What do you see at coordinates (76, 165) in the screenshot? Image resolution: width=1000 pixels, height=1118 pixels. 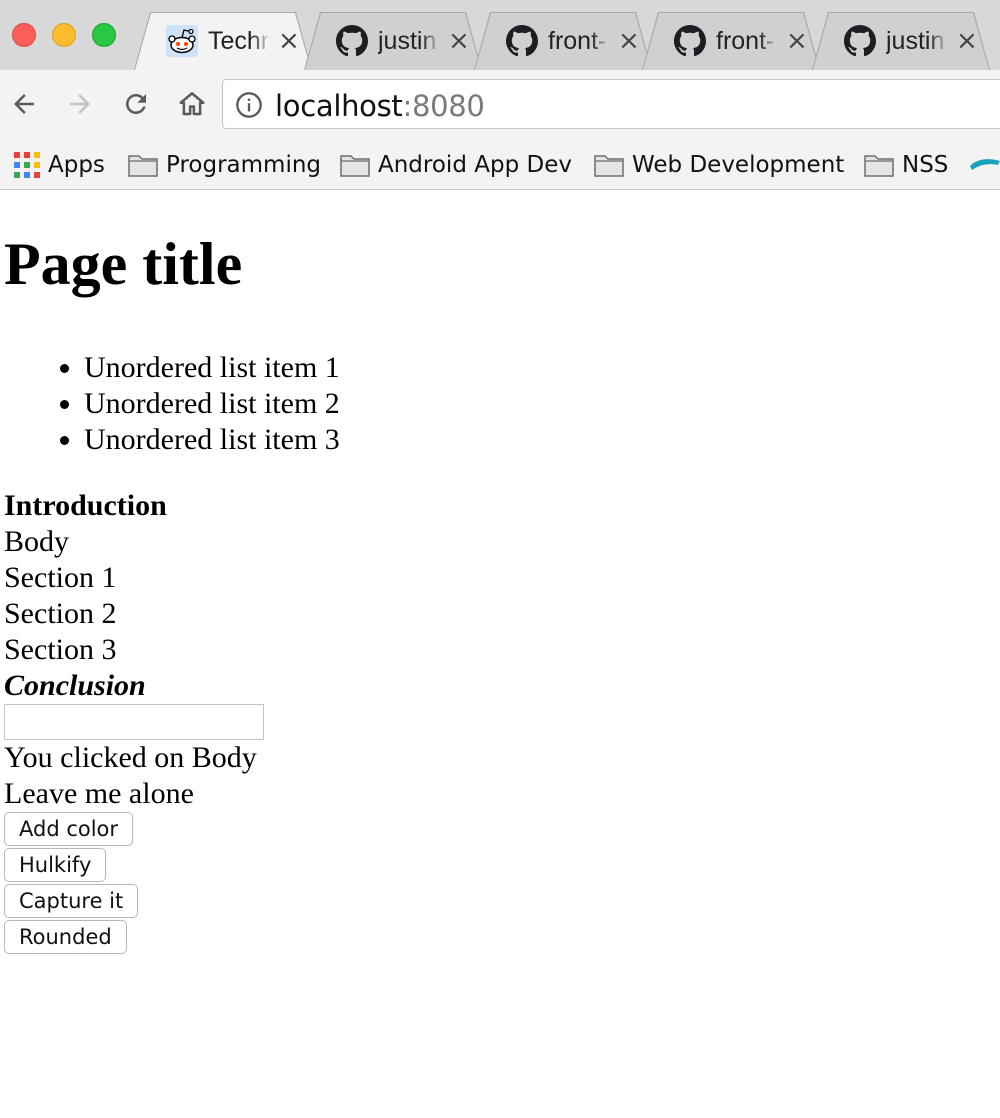 I see `bookmark-label: Apps` at bounding box center [76, 165].